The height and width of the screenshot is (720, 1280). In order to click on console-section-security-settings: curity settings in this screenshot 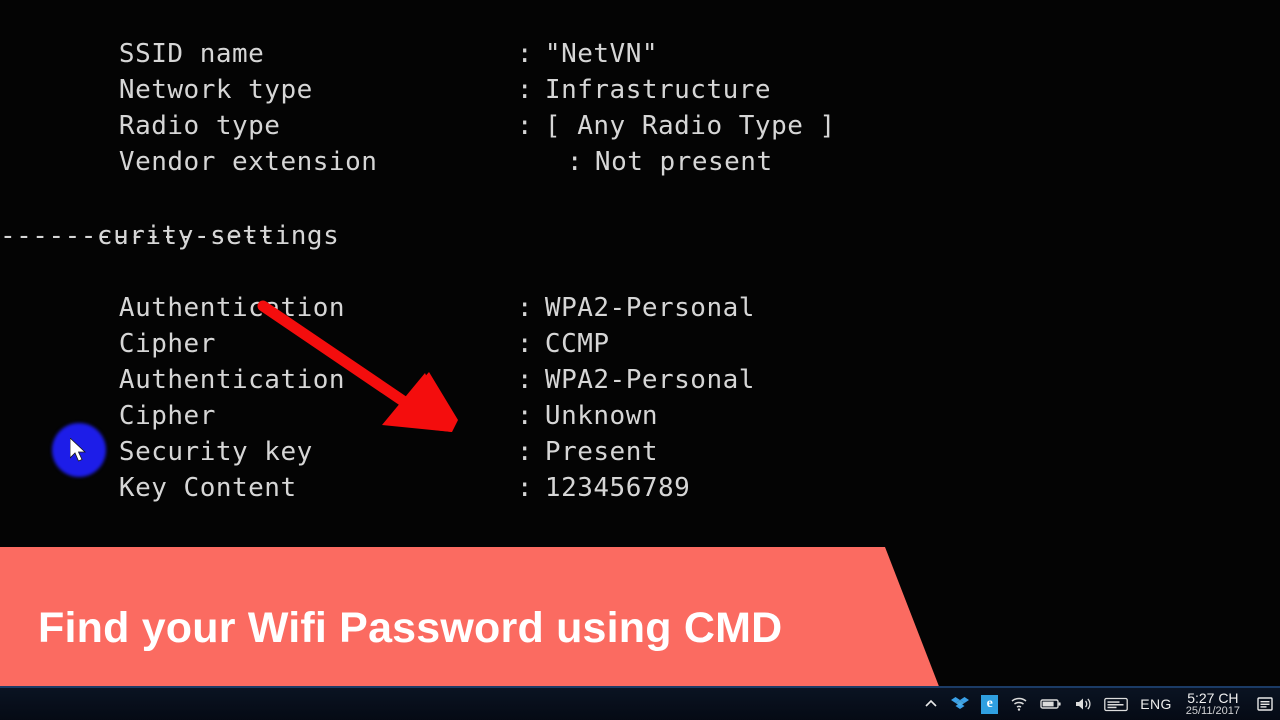, I will do `click(640, 216)`.